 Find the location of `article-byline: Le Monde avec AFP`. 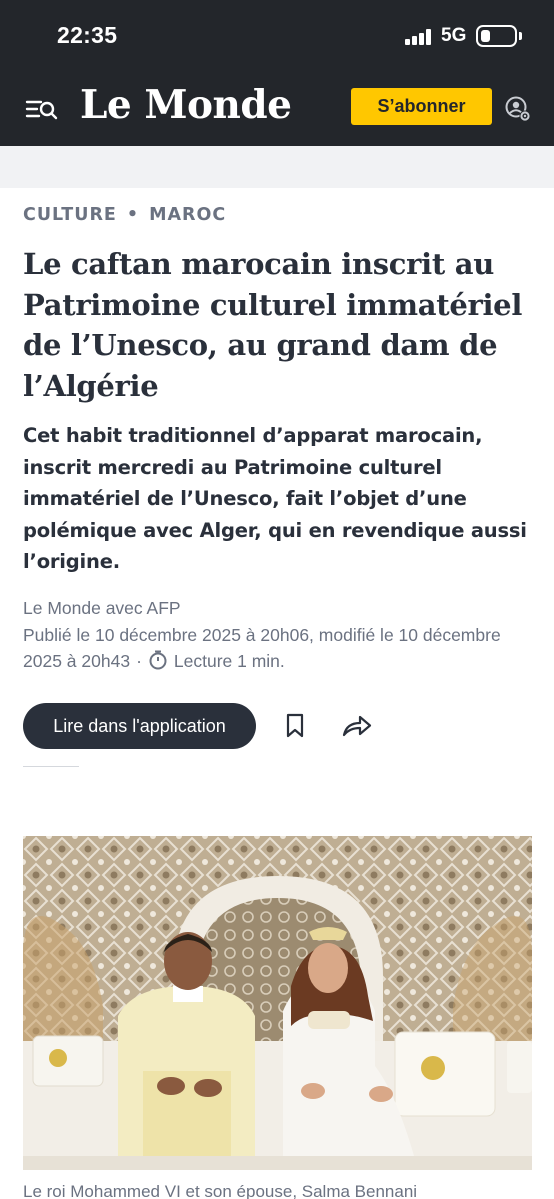

article-byline: Le Monde avec AFP is located at coordinates (102, 608).